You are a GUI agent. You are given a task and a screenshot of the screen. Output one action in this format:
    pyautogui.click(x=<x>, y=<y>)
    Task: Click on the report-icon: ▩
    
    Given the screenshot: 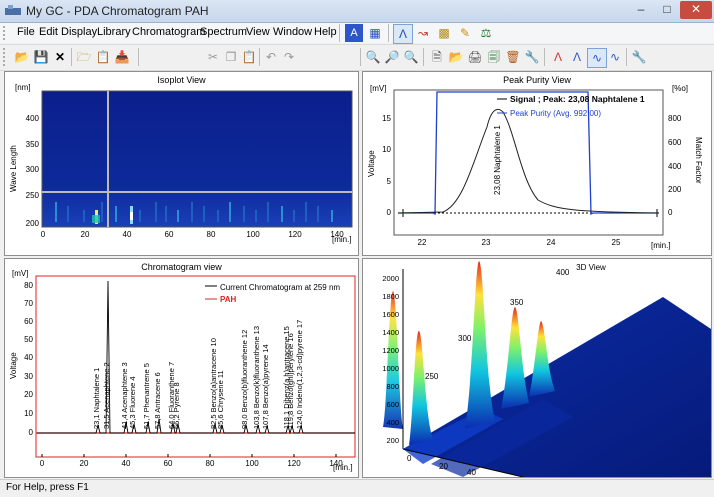 What is the action you would take?
    pyautogui.click(x=444, y=33)
    